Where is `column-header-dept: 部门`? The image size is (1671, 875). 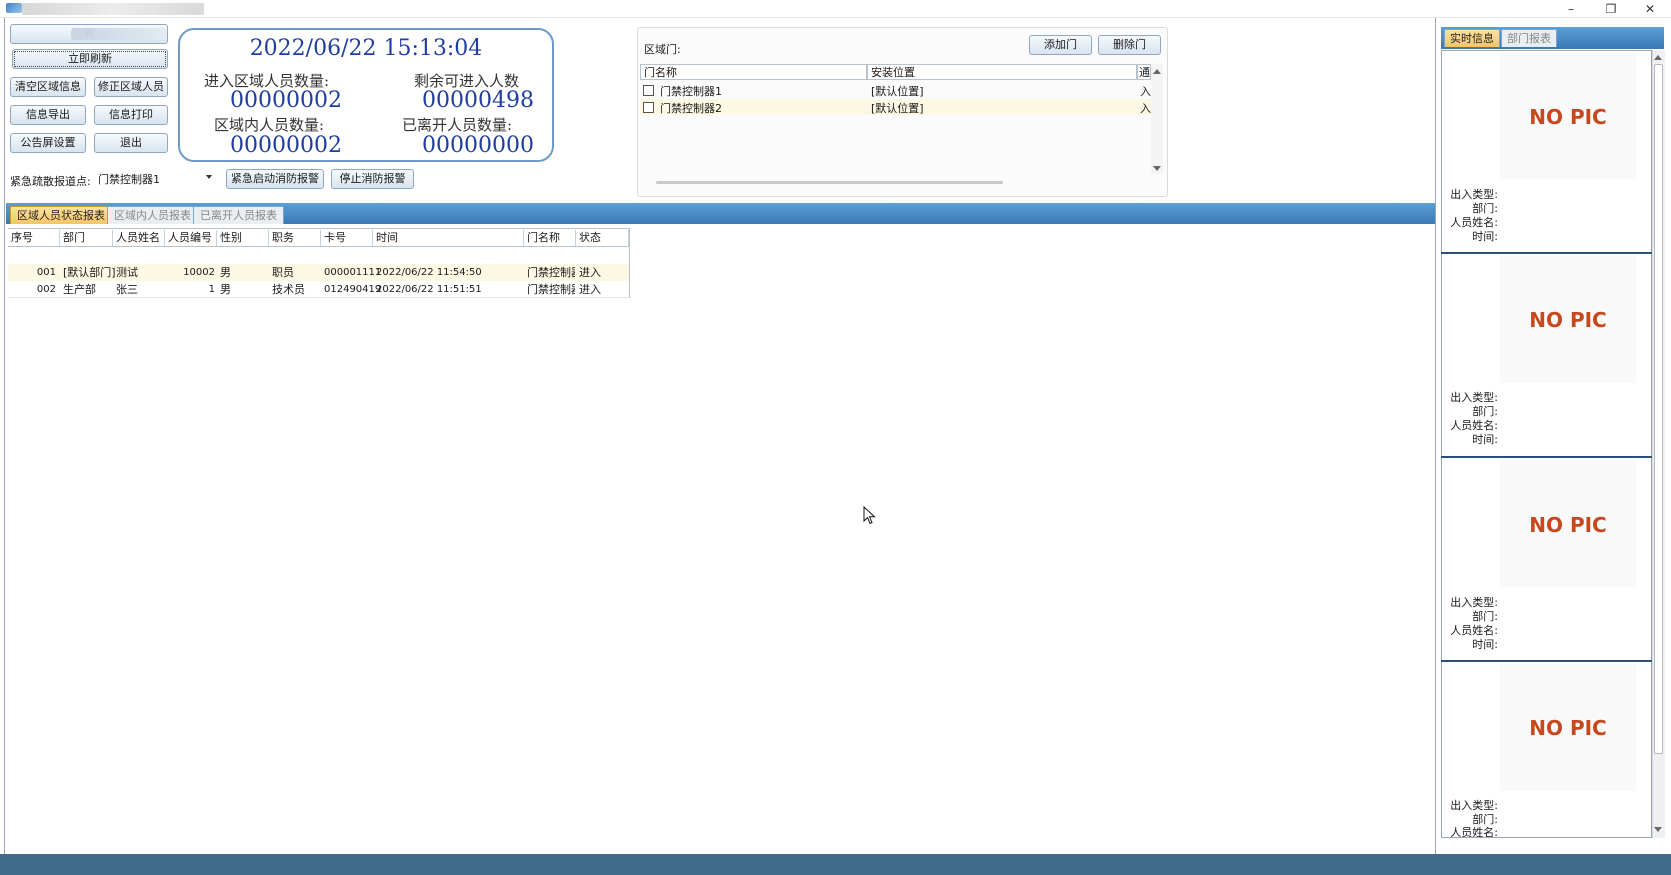 column-header-dept: 部门 is located at coordinates (86, 238).